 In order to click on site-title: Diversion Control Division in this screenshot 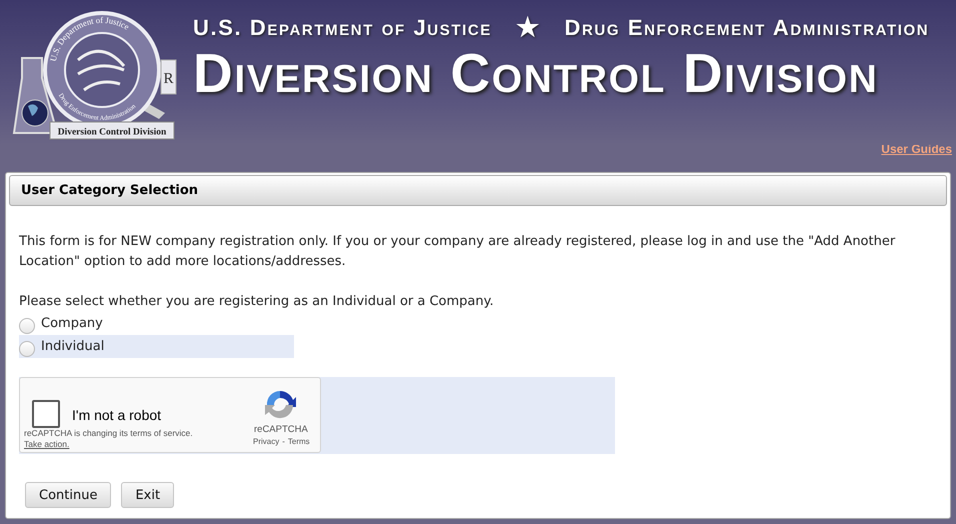, I will do `click(535, 73)`.